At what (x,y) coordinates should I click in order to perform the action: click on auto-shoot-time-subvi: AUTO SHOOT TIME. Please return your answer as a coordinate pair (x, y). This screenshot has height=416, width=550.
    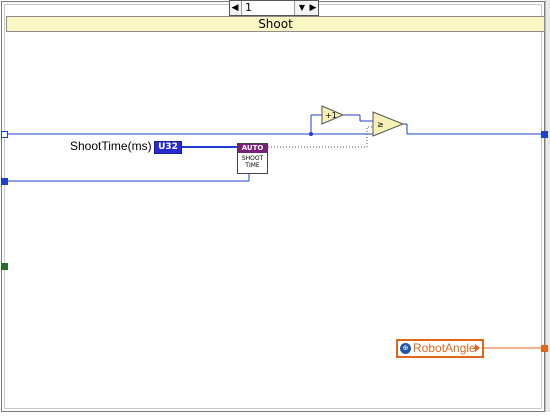
    Looking at the image, I should click on (252, 158).